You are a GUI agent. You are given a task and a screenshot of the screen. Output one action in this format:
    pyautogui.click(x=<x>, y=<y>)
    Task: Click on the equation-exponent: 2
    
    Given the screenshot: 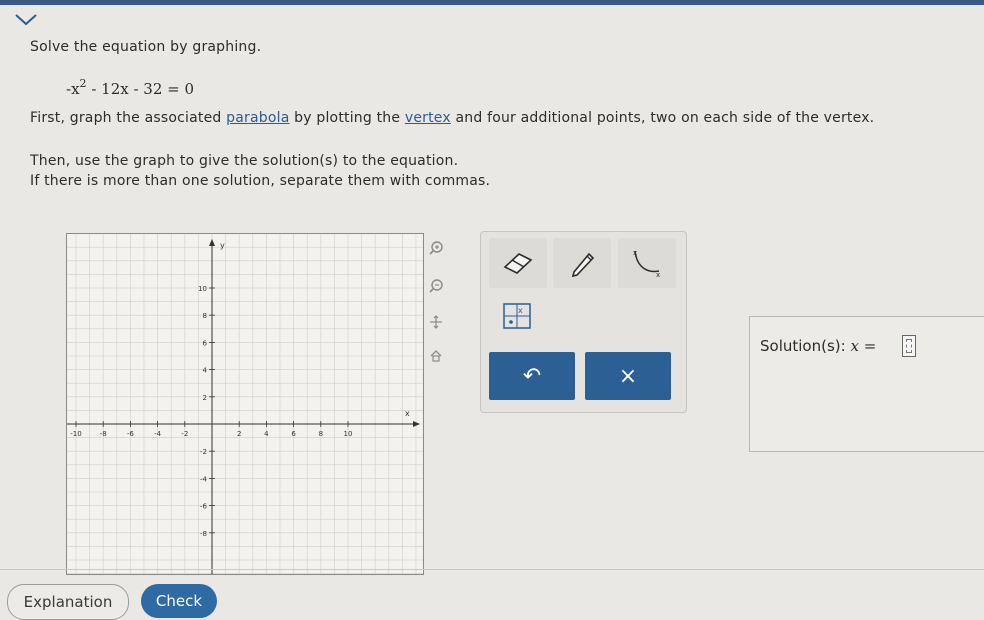 What is the action you would take?
    pyautogui.click(x=83, y=83)
    